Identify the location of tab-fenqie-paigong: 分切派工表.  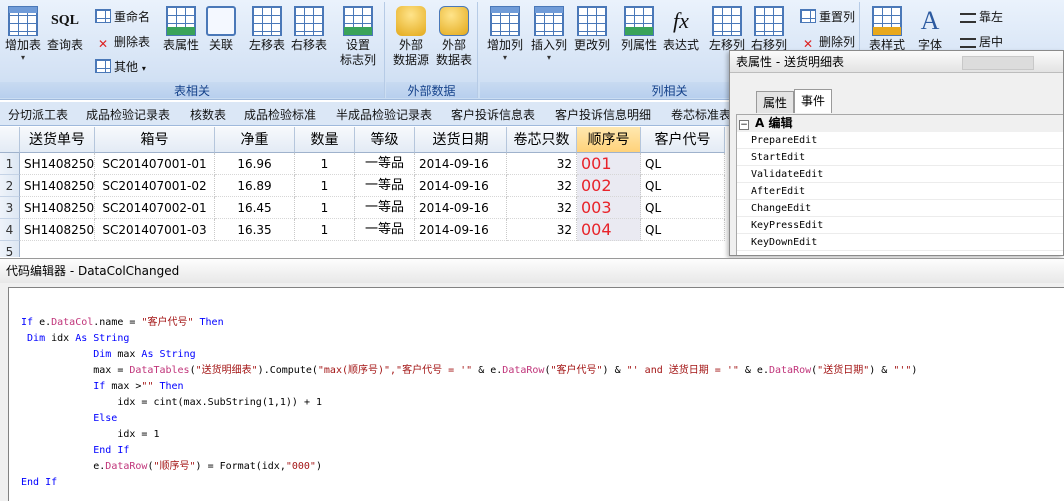
(38, 115).